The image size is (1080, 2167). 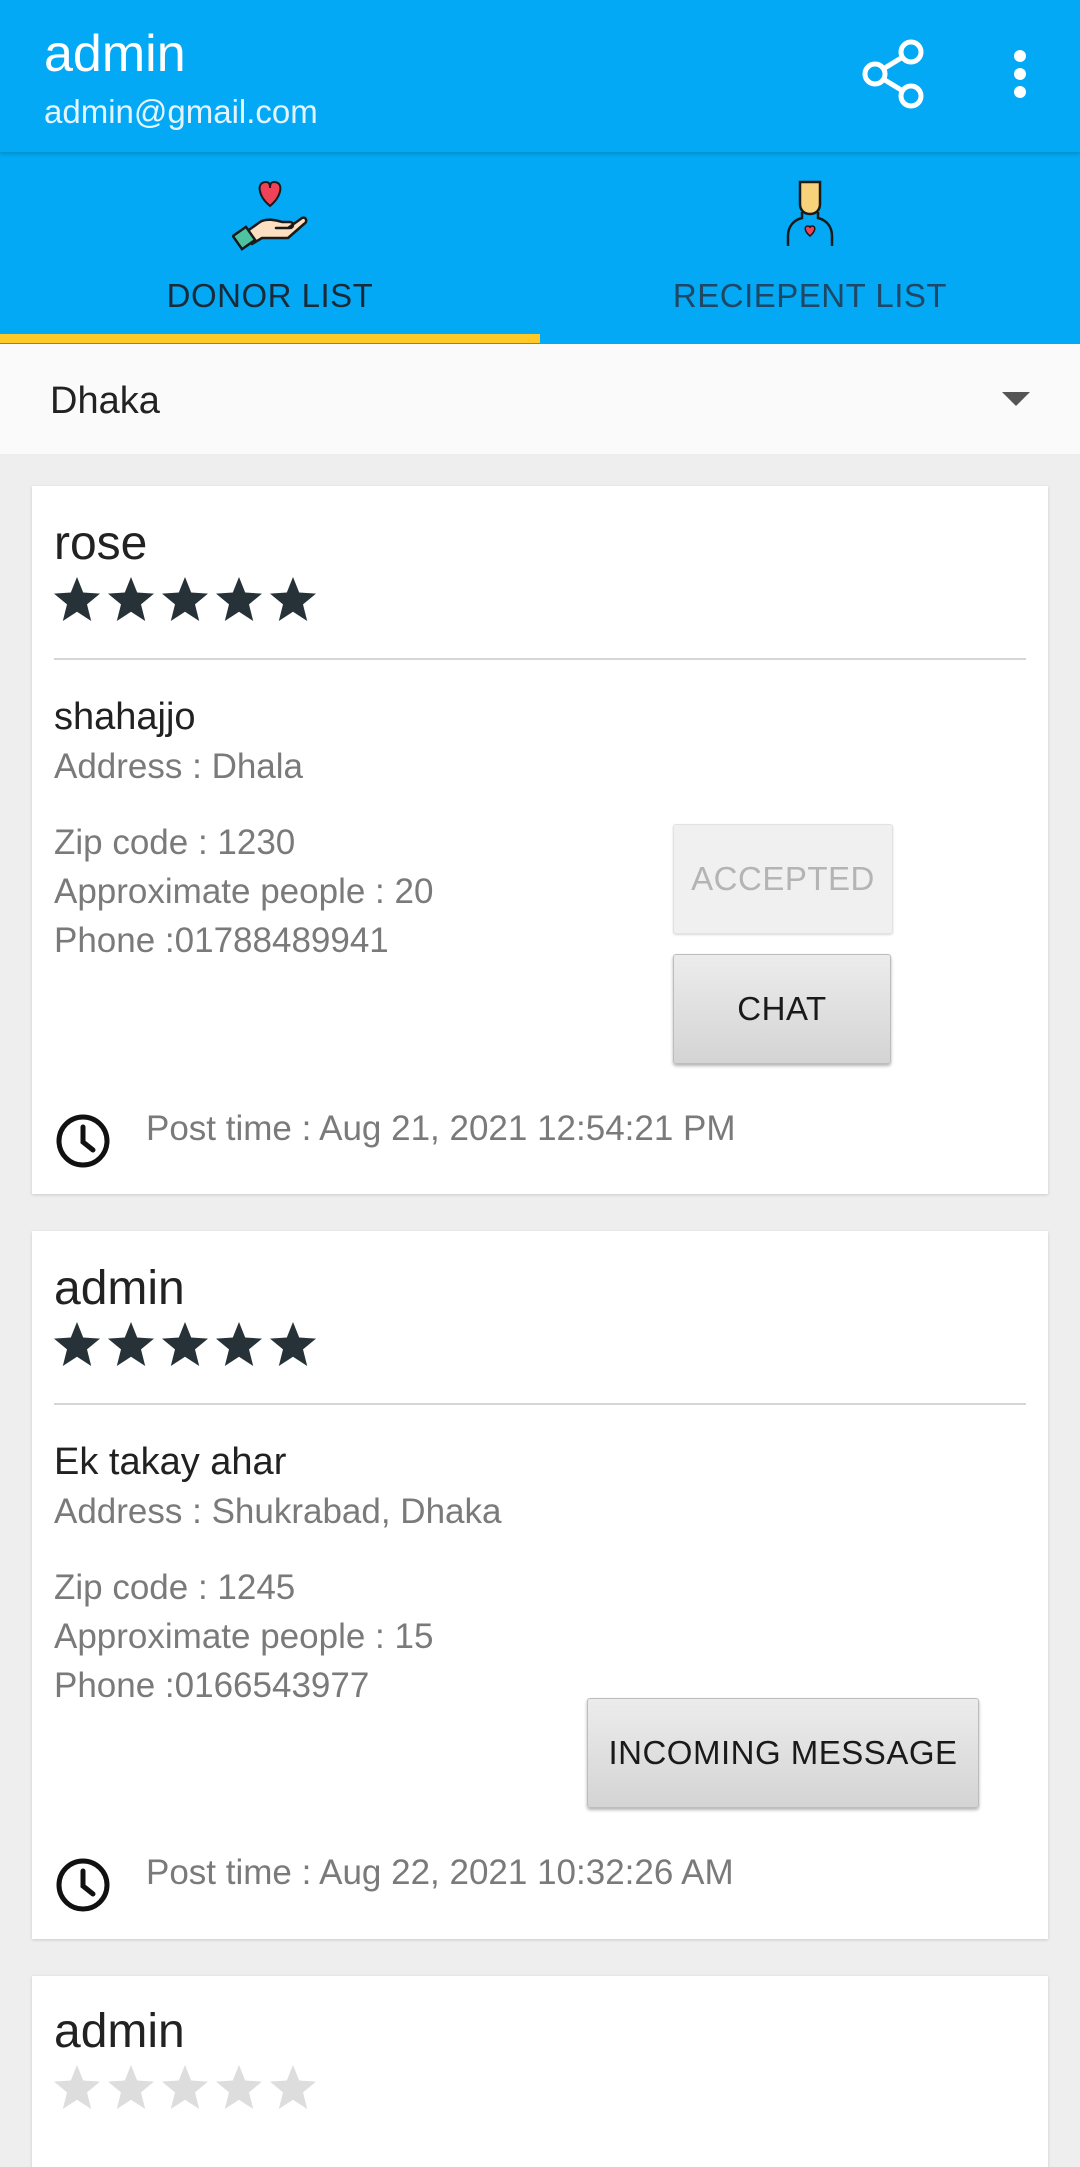 I want to click on share-button, so click(x=893, y=74).